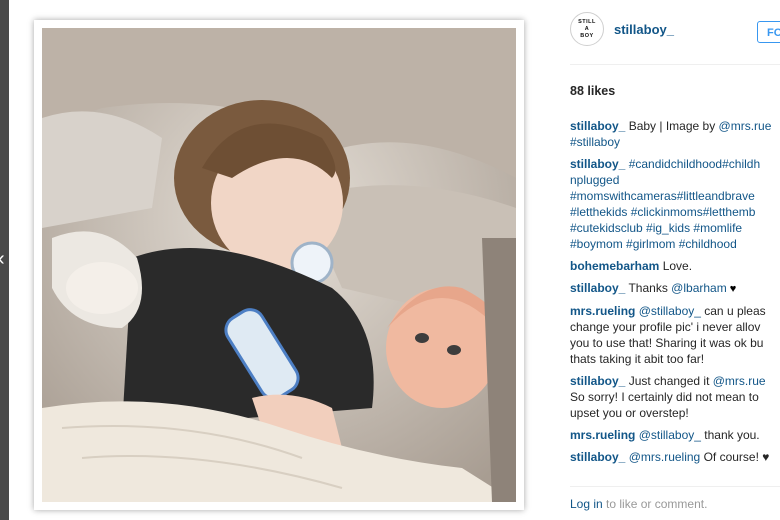 The width and height of the screenshot is (780, 520). What do you see at coordinates (675, 142) in the screenshot?
I see `comment-line: #stillaboy` at bounding box center [675, 142].